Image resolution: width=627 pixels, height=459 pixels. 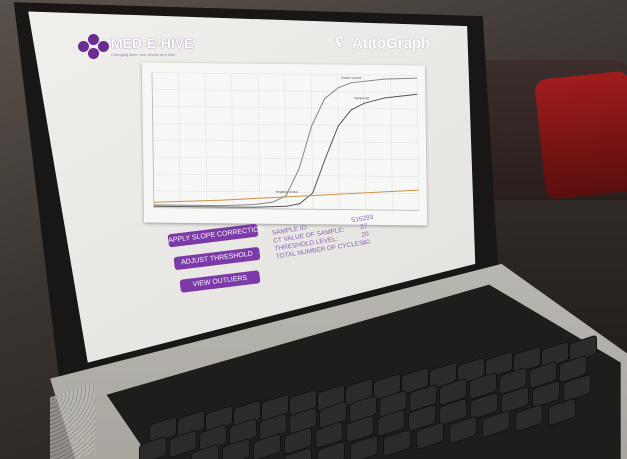 I want to click on threshold-value: 20, so click(x=365, y=234).